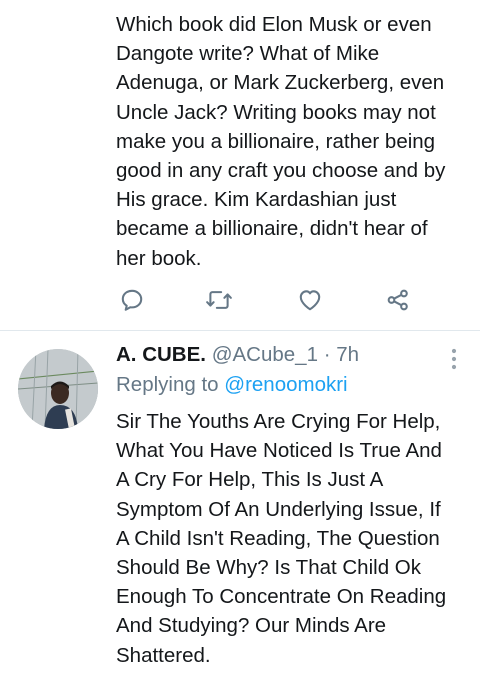 The height and width of the screenshot is (679, 480). I want to click on more-options-icon, so click(454, 359).